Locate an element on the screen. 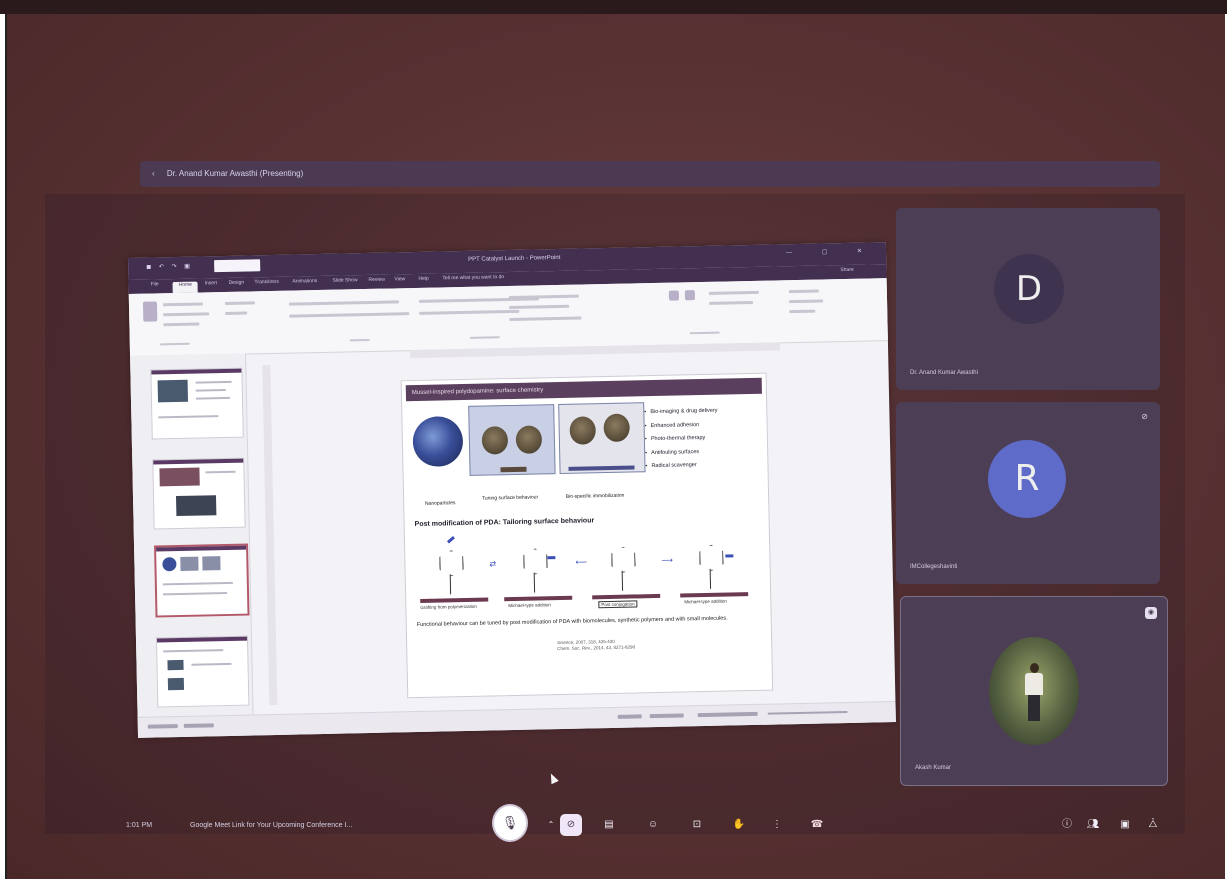  slide-thumbnail-panel is located at coordinates (192, 535).